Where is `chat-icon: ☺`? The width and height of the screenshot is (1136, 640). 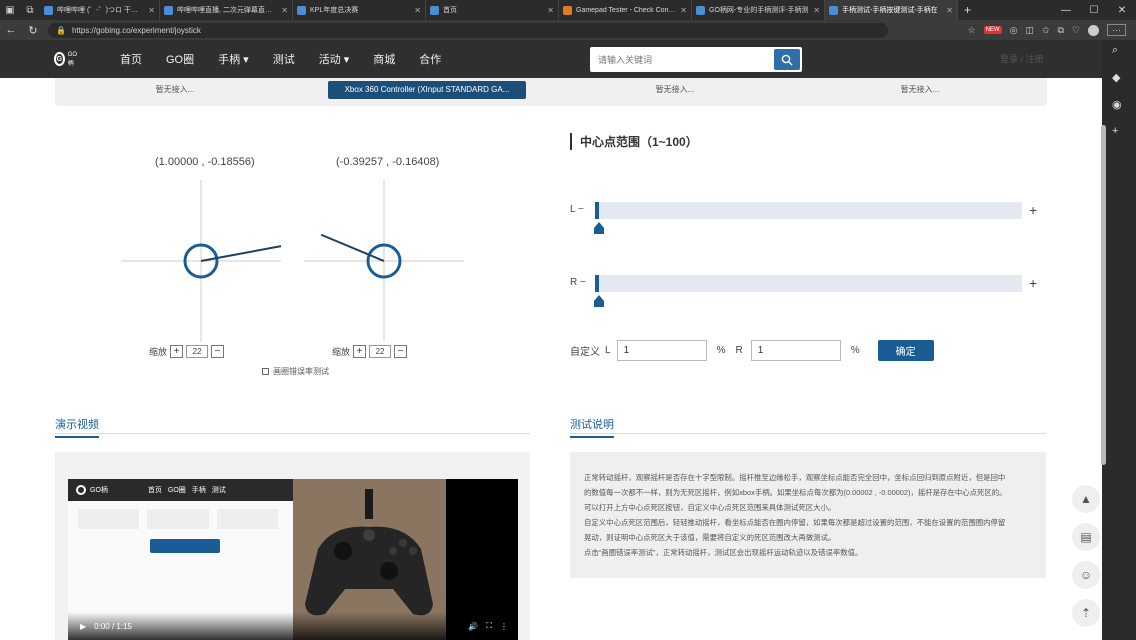 chat-icon: ☺ is located at coordinates (1086, 575).